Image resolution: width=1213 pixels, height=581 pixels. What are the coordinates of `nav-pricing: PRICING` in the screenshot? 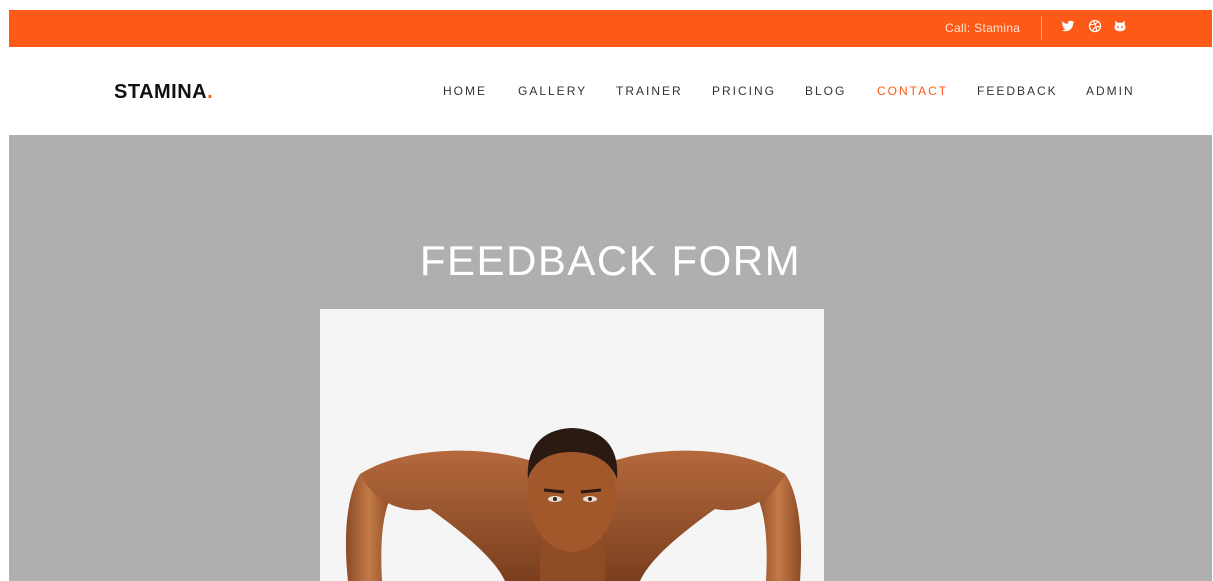 It's located at (744, 91).